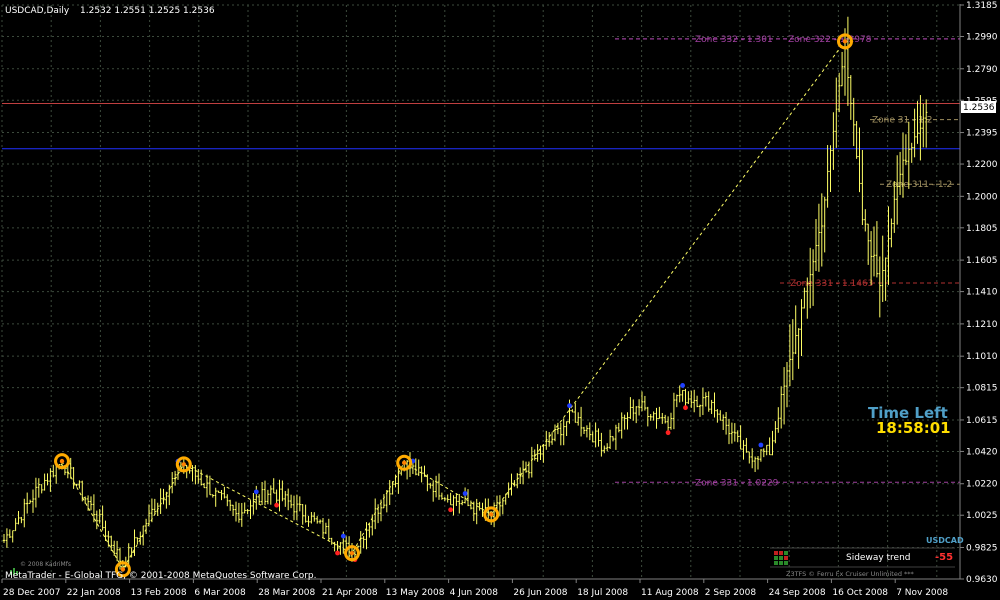 This screenshot has height=600, width=1000. What do you see at coordinates (734, 40) in the screenshot?
I see `zone-label-0: Zone 332 - 1.301` at bounding box center [734, 40].